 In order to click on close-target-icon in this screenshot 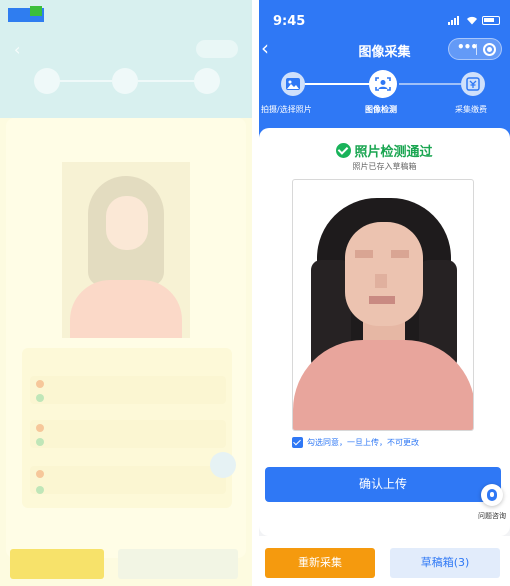, I will do `click(489, 49)`.